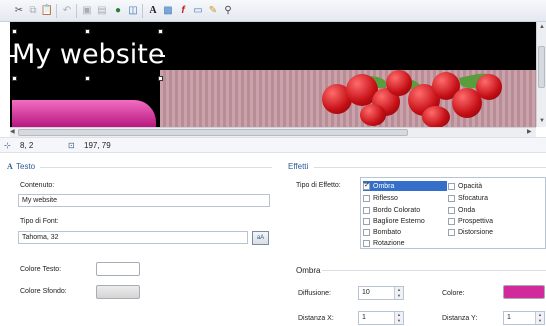  I want to click on position-icon: ⊹, so click(7, 145).